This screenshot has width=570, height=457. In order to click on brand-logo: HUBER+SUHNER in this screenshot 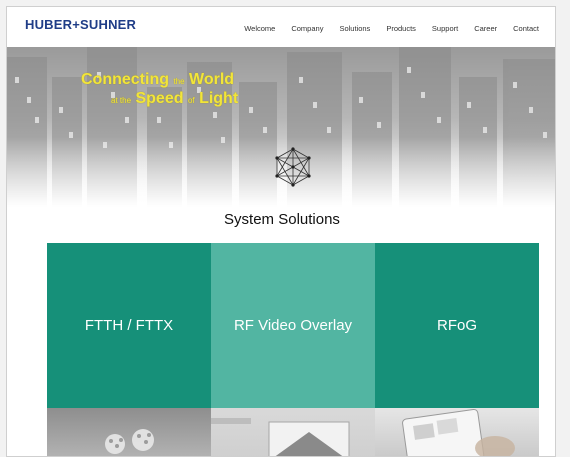, I will do `click(80, 24)`.